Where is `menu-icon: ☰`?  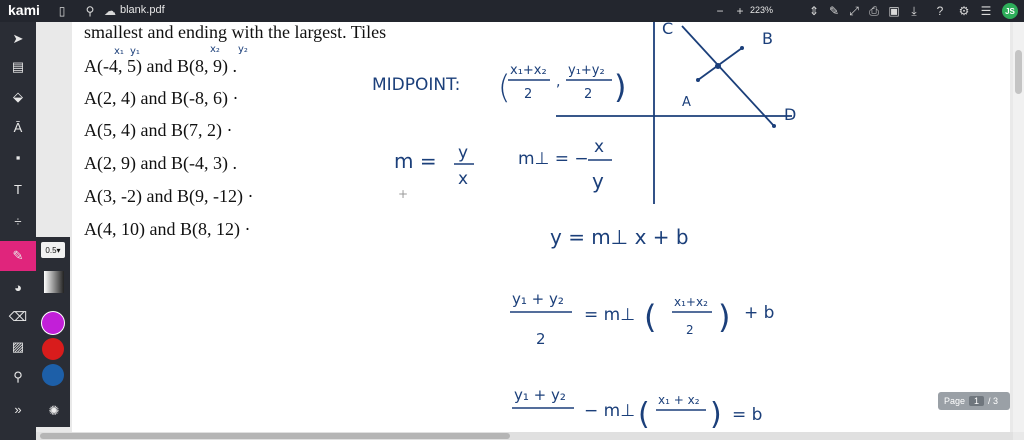
menu-icon: ☰ is located at coordinates (986, 11).